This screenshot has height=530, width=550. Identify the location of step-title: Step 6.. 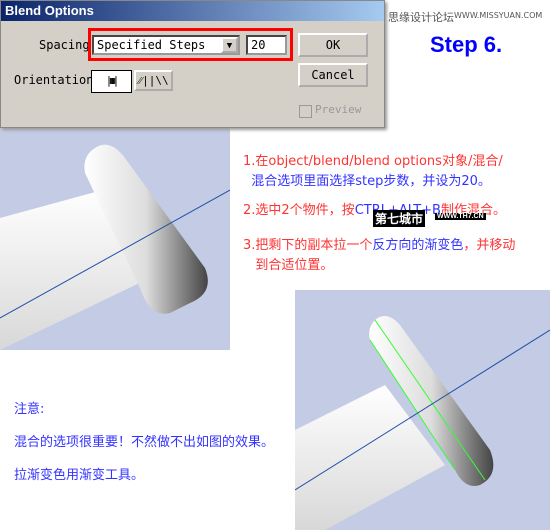
(466, 44).